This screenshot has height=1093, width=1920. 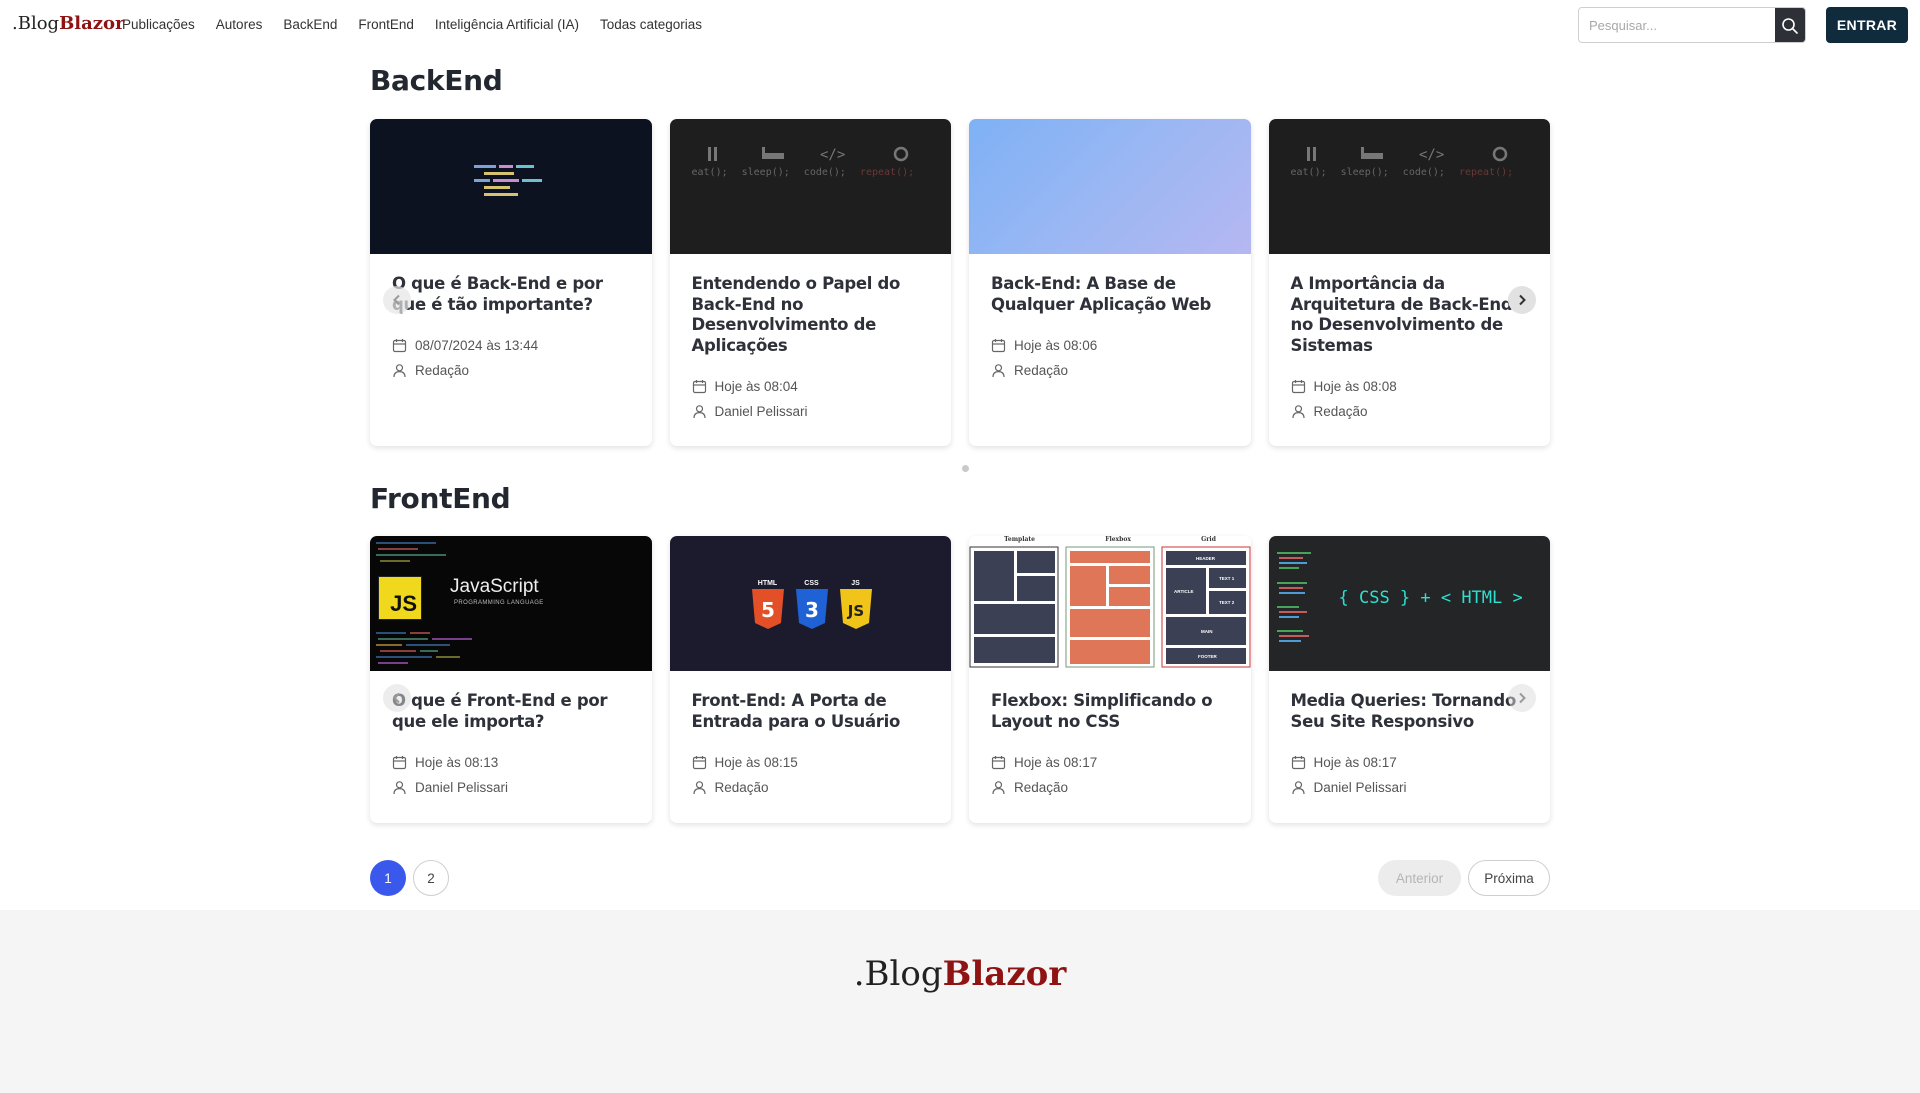 What do you see at coordinates (477, 345) in the screenshot?
I see `post-date: 08/07/2024 às 13:44` at bounding box center [477, 345].